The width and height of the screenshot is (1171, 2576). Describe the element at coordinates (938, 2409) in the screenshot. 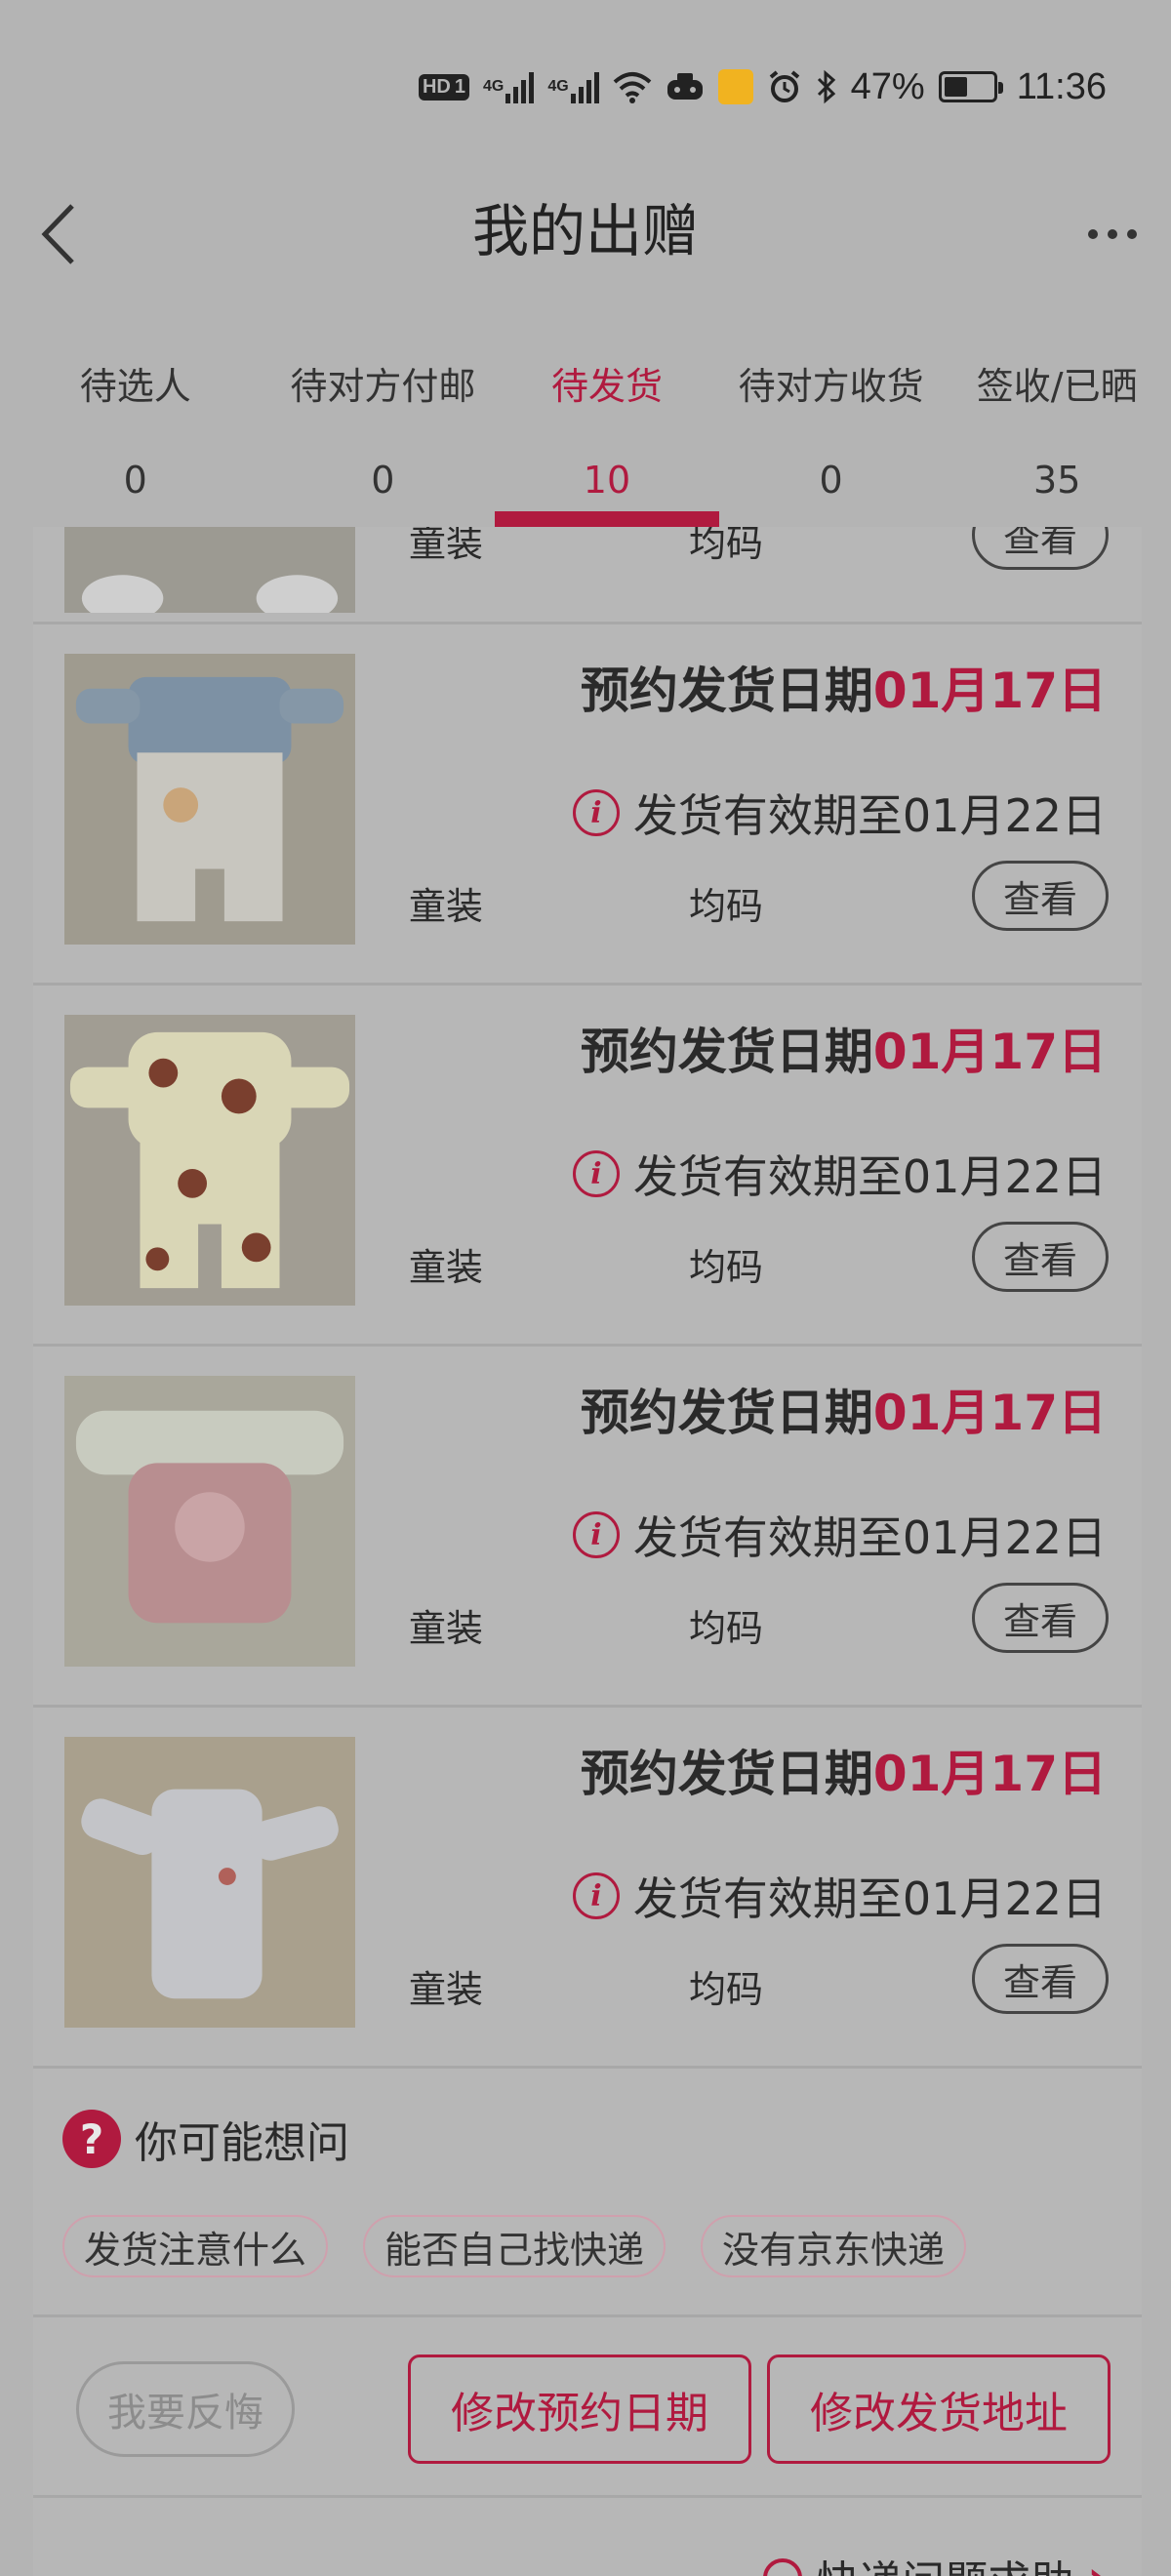

I see `change-address-button: 修改发货地址` at that location.